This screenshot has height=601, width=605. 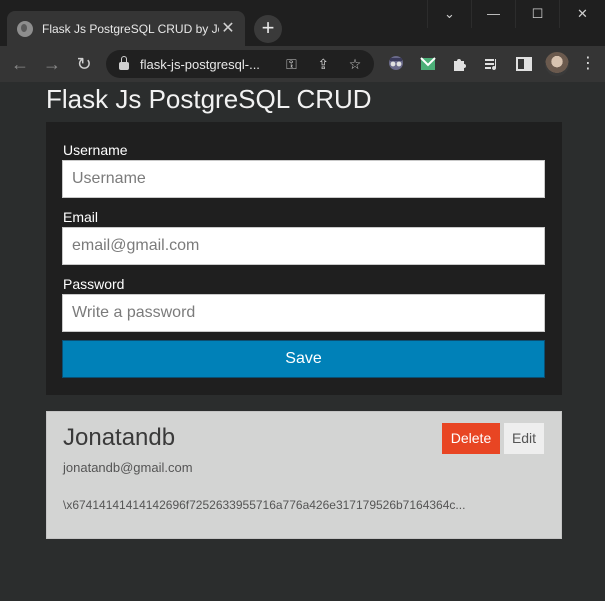 I want to click on media-icon, so click(x=492, y=64).